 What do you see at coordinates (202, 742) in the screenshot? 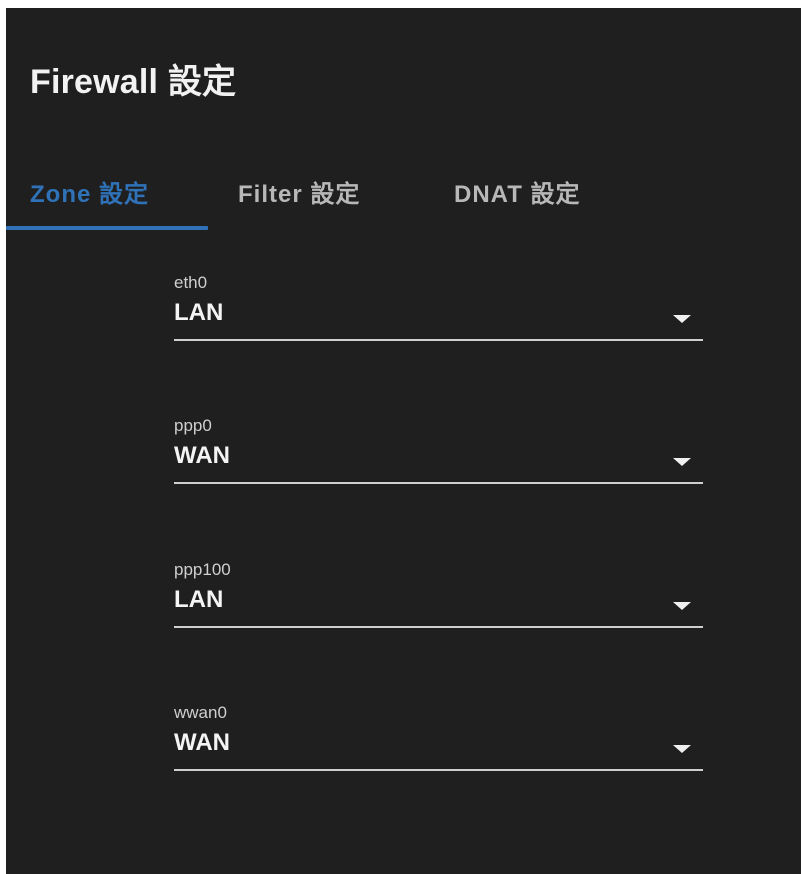
I see `zone-value-wwan0: WAN` at bounding box center [202, 742].